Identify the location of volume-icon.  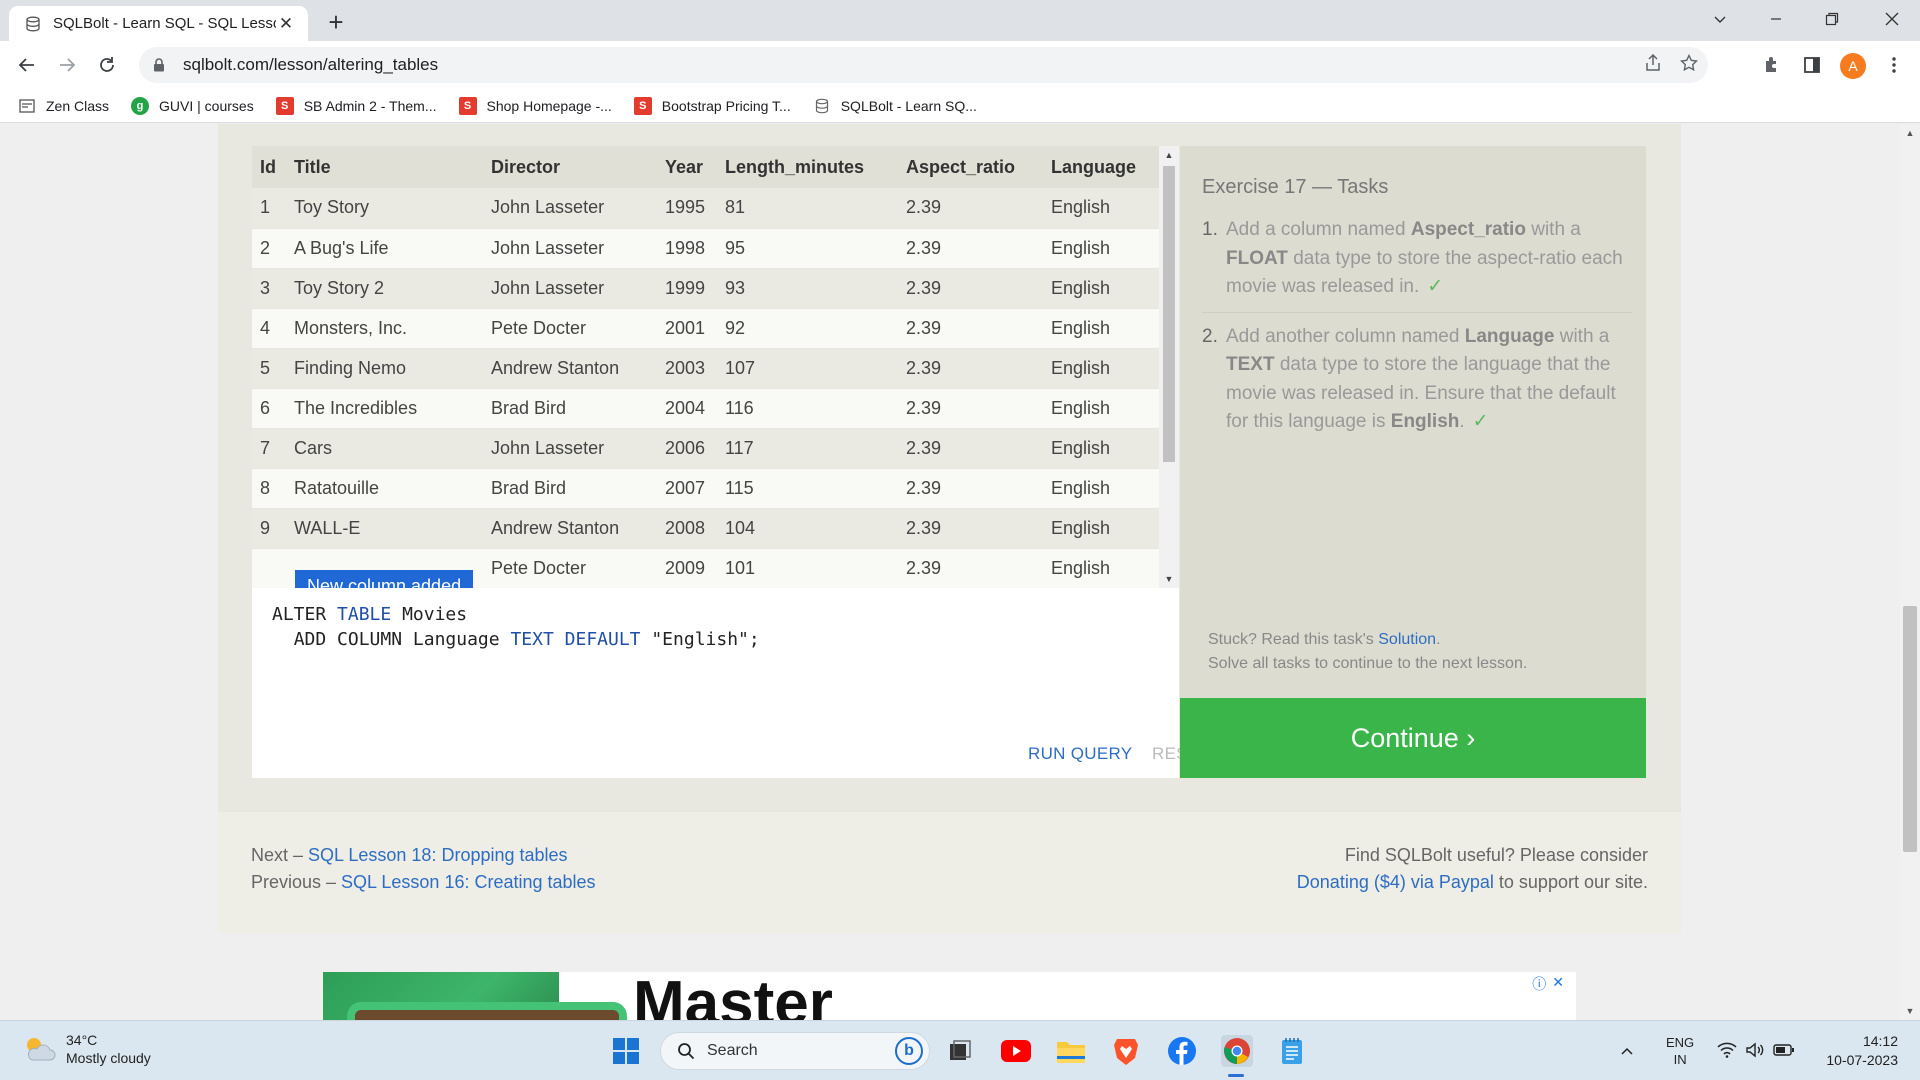
(1755, 1051).